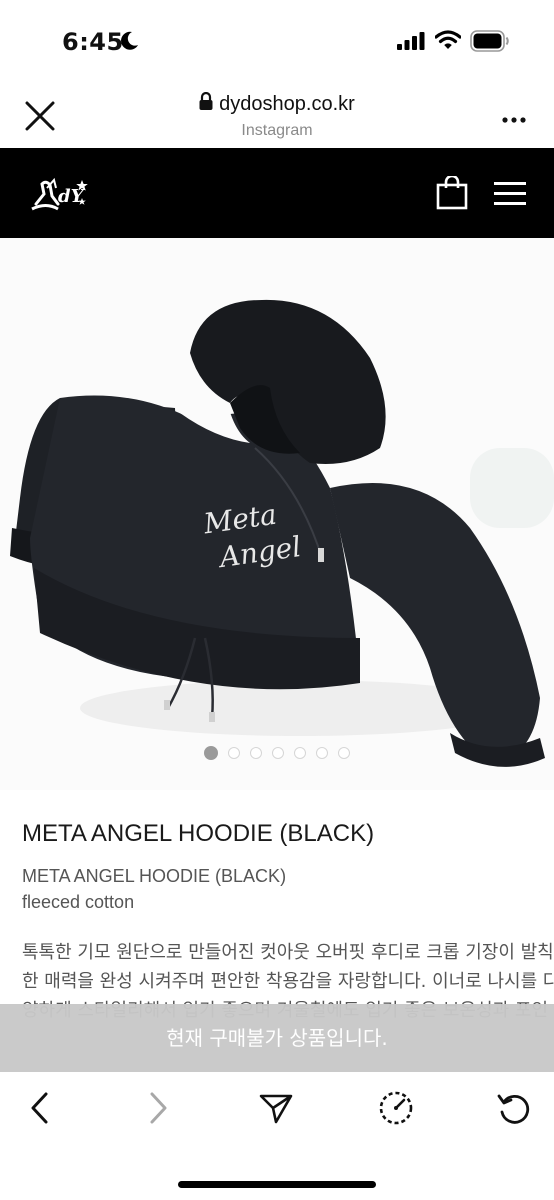  I want to click on battery-icon, so click(490, 43).